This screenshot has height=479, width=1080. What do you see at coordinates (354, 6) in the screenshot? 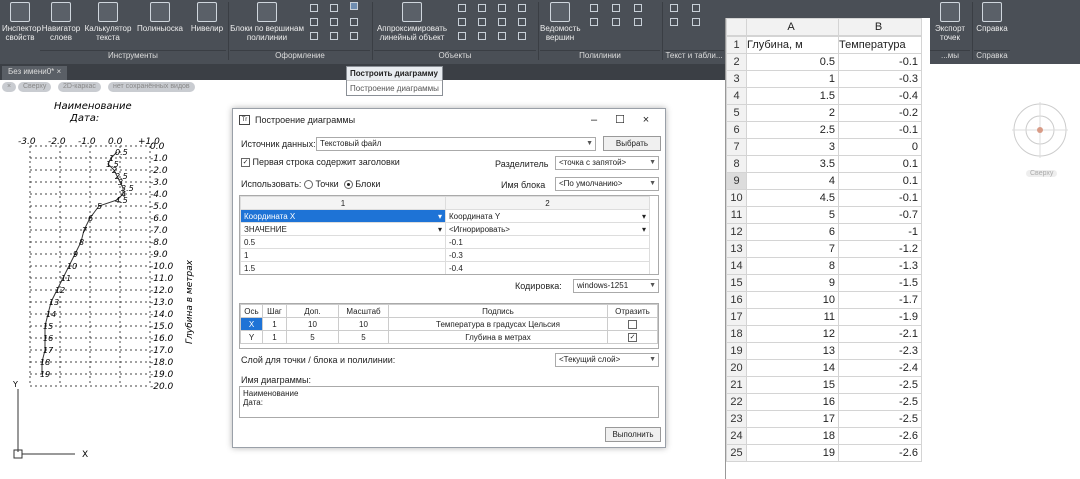
I see `chart-tool-icon` at bounding box center [354, 6].